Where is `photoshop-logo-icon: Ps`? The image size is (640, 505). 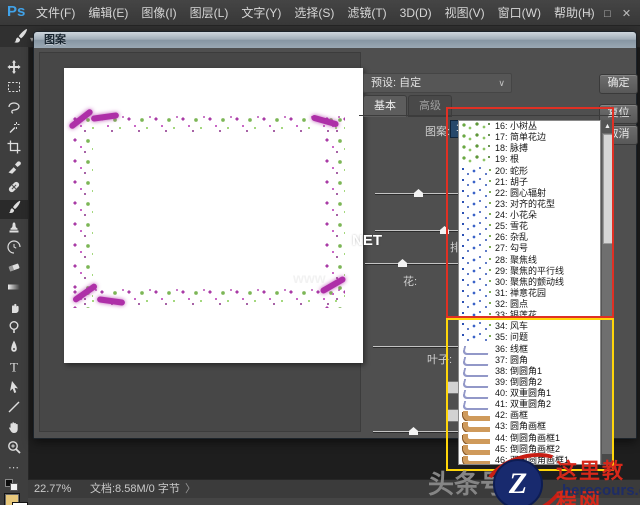 photoshop-logo-icon: Ps is located at coordinates (16, 11).